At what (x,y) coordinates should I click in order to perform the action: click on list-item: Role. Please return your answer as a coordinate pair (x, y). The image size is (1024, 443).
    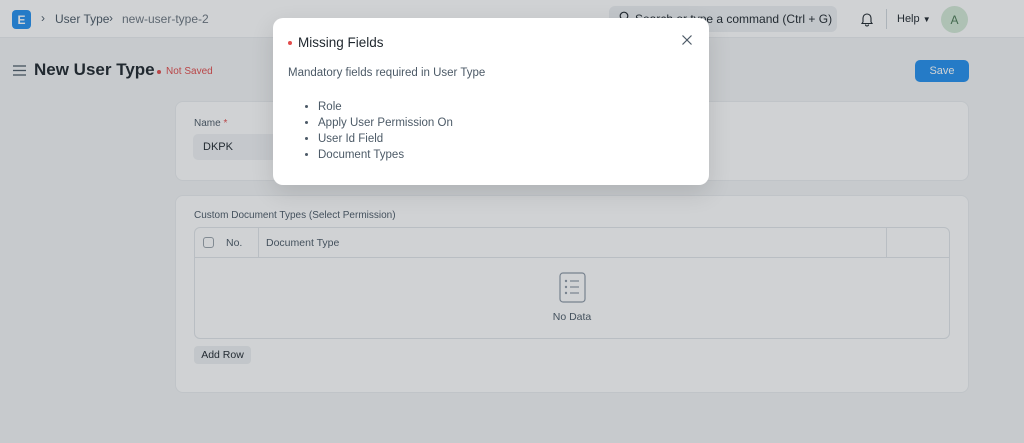
    Looking at the image, I should click on (385, 107).